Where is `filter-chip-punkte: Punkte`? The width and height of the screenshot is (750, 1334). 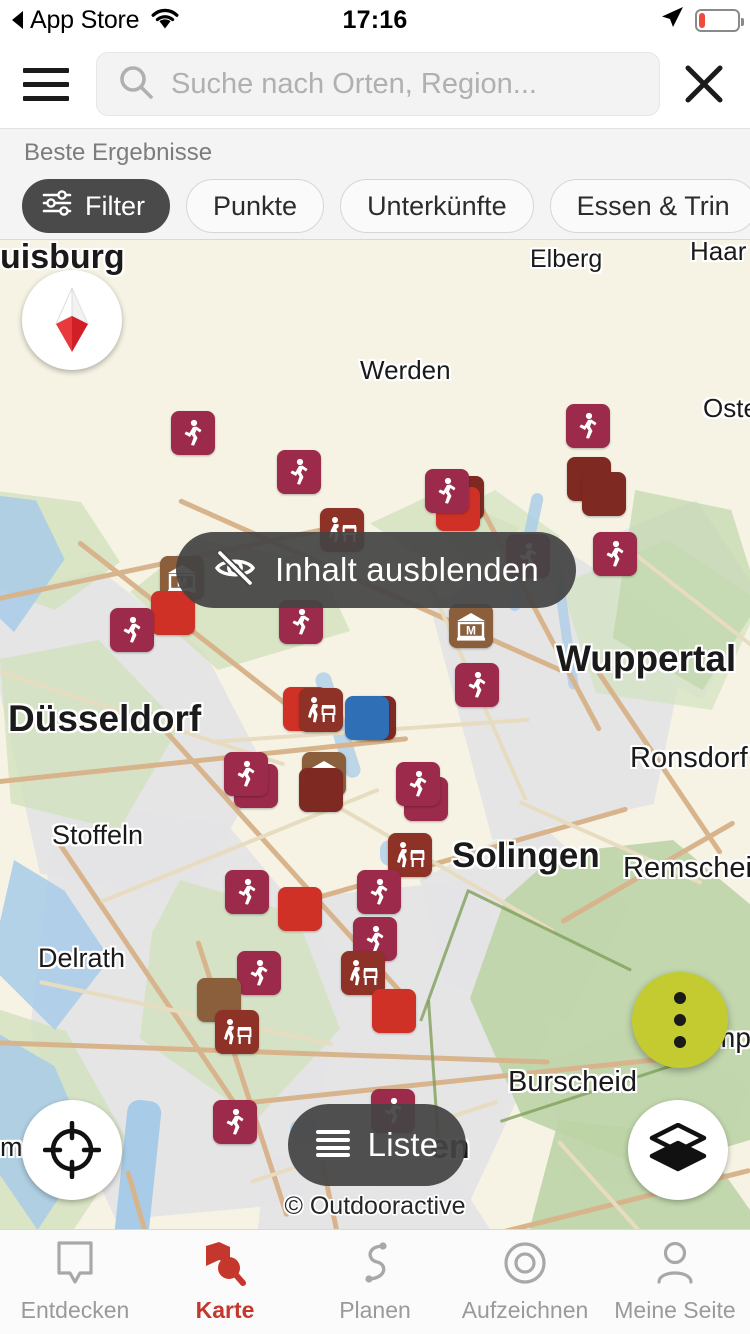
filter-chip-punkte: Punkte is located at coordinates (255, 206).